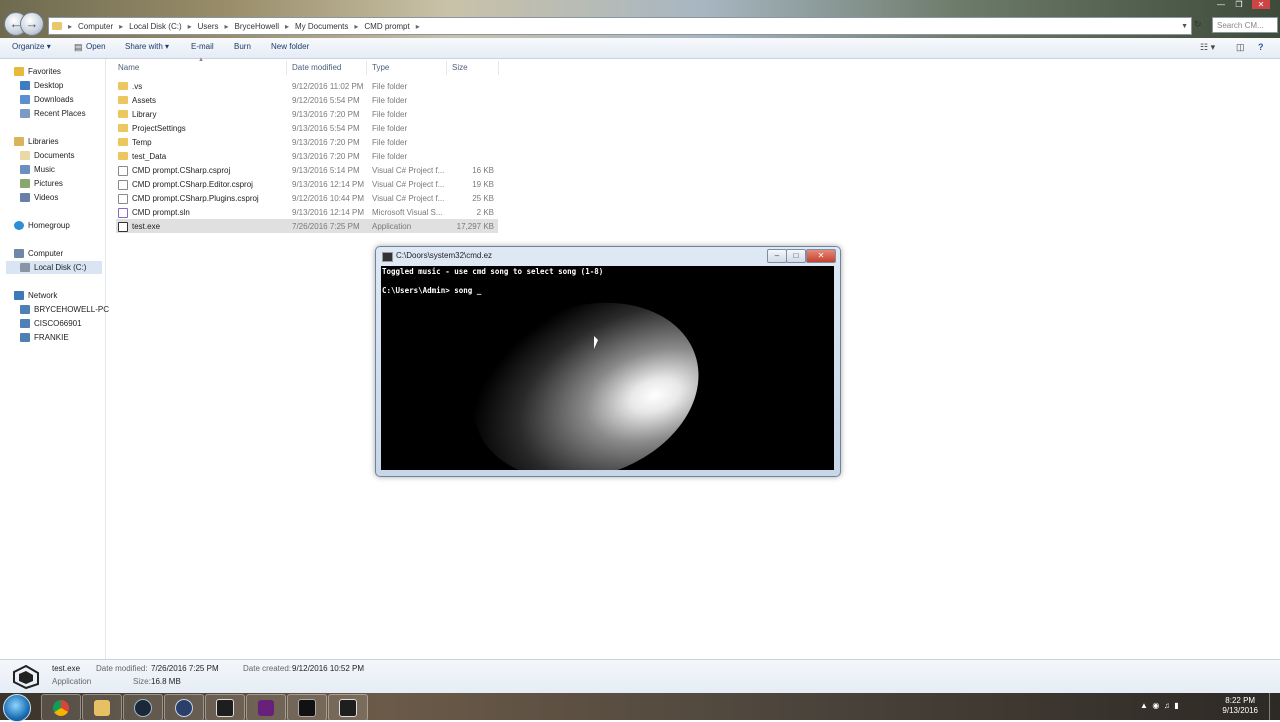 The height and width of the screenshot is (722, 1280). What do you see at coordinates (386, 26) in the screenshot?
I see `breadcrumb-cmd-prompt: CMD prompt` at bounding box center [386, 26].